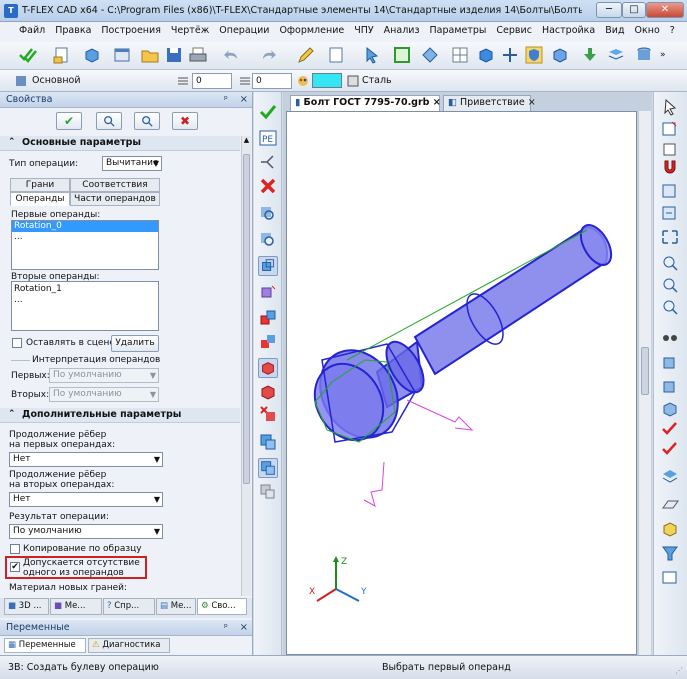 This screenshot has width=687, height=679. Describe the element at coordinates (268, 214) in the screenshot. I see `search-model-icon` at that location.